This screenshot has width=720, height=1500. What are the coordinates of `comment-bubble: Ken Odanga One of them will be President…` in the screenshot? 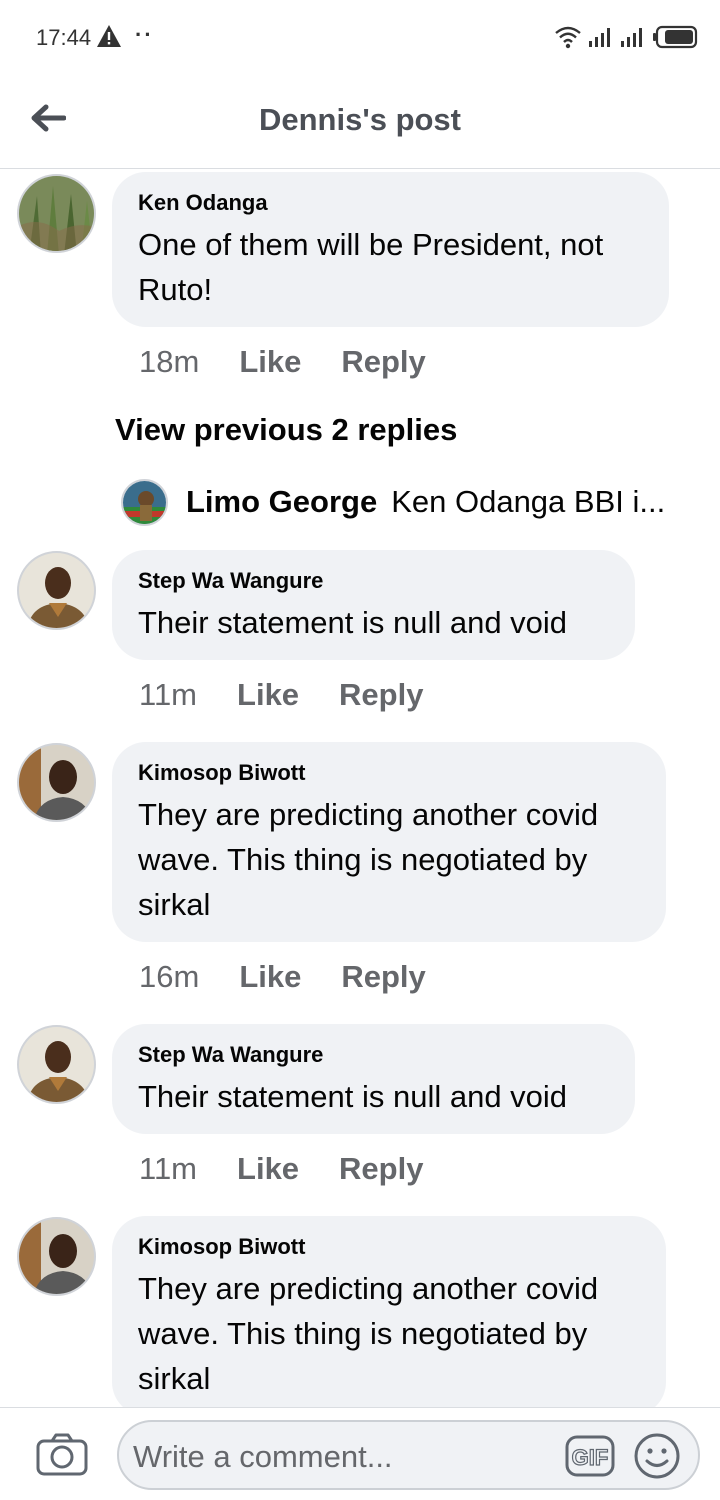 It's located at (390, 249).